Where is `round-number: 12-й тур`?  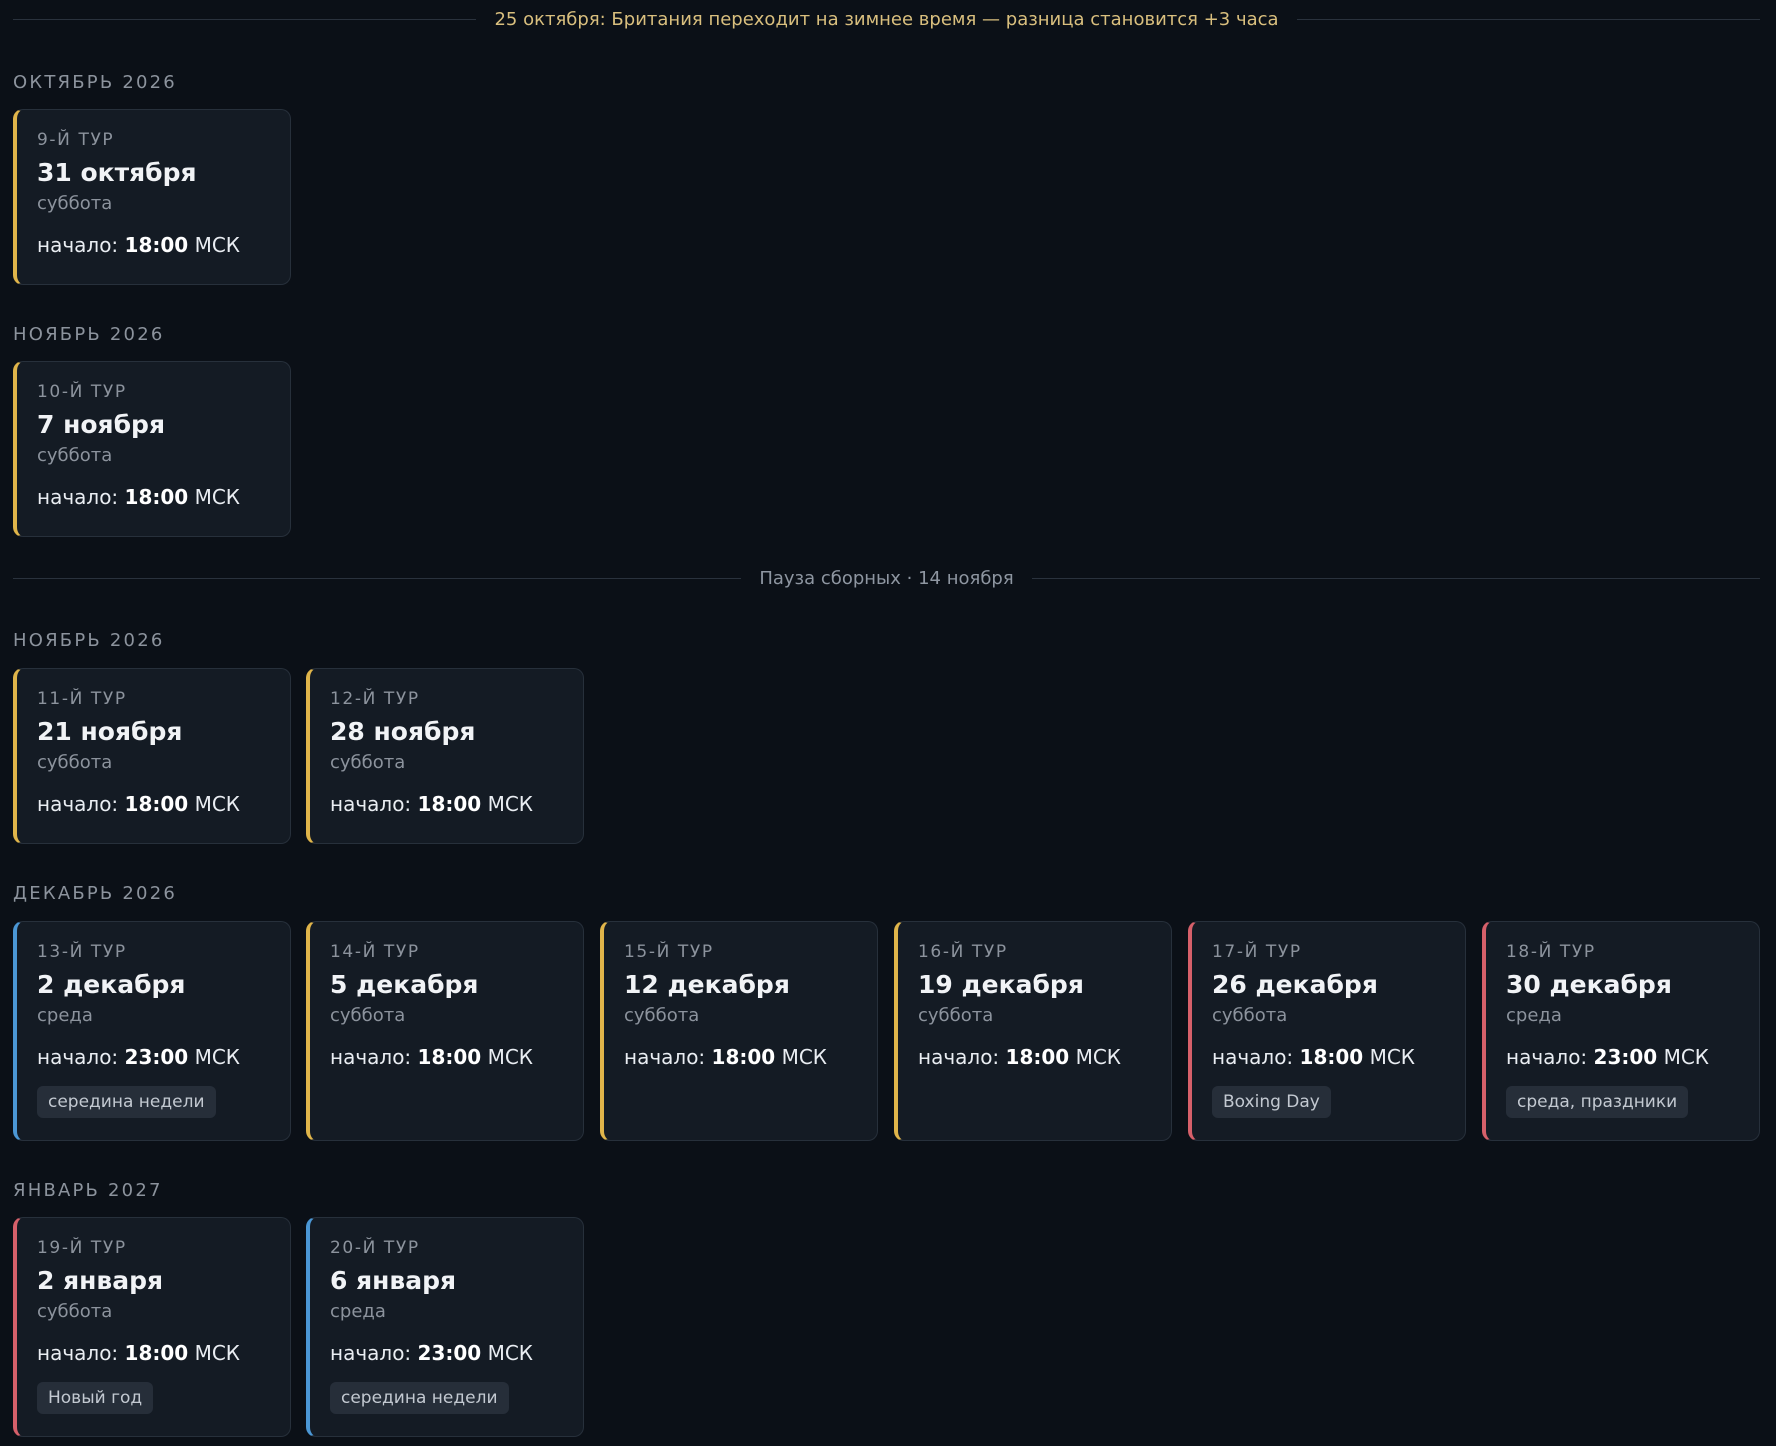
round-number: 12-й тур is located at coordinates (375, 699).